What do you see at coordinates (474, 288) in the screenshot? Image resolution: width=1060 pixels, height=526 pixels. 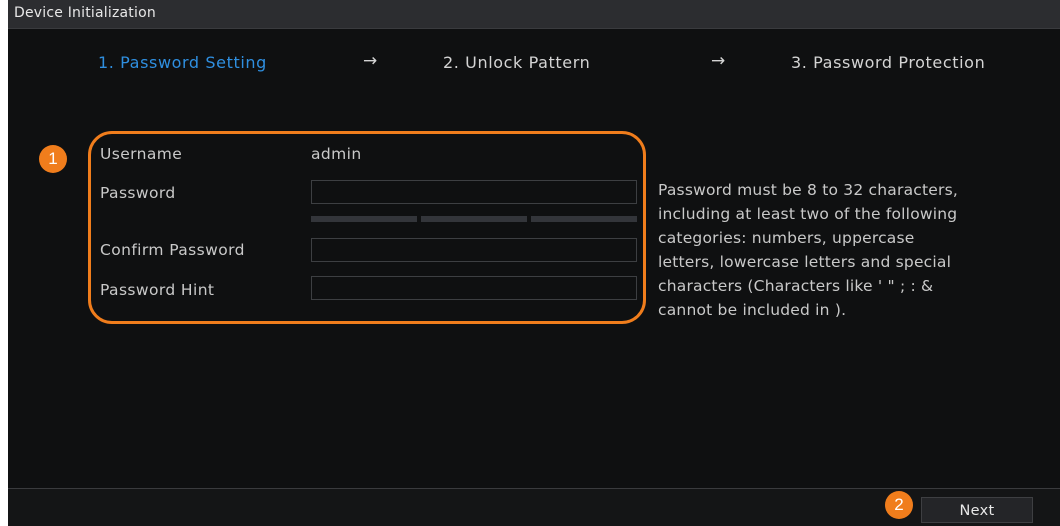 I see `password-hint-field` at bounding box center [474, 288].